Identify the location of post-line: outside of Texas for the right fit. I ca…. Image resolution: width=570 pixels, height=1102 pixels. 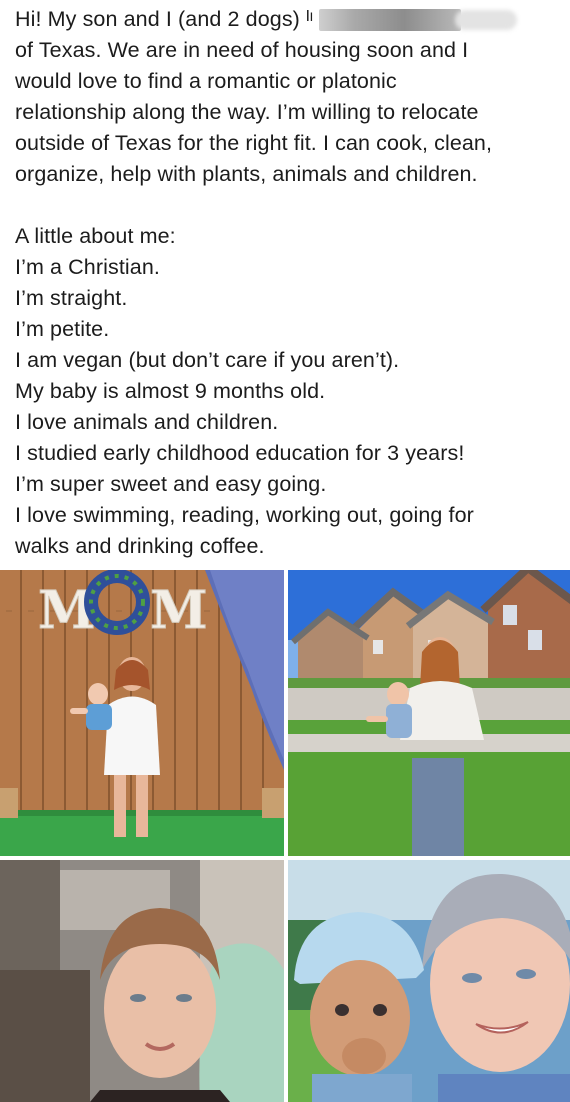
(254, 143).